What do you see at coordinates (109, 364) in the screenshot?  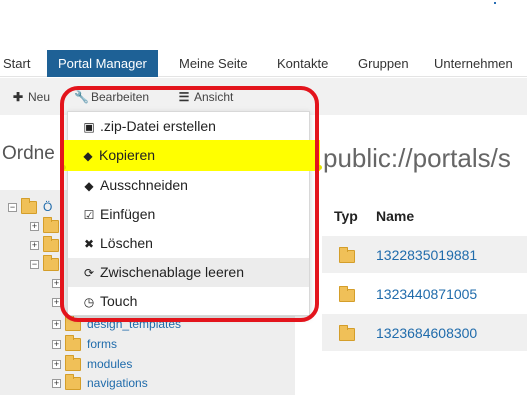 I see `tree-item-label: modules` at bounding box center [109, 364].